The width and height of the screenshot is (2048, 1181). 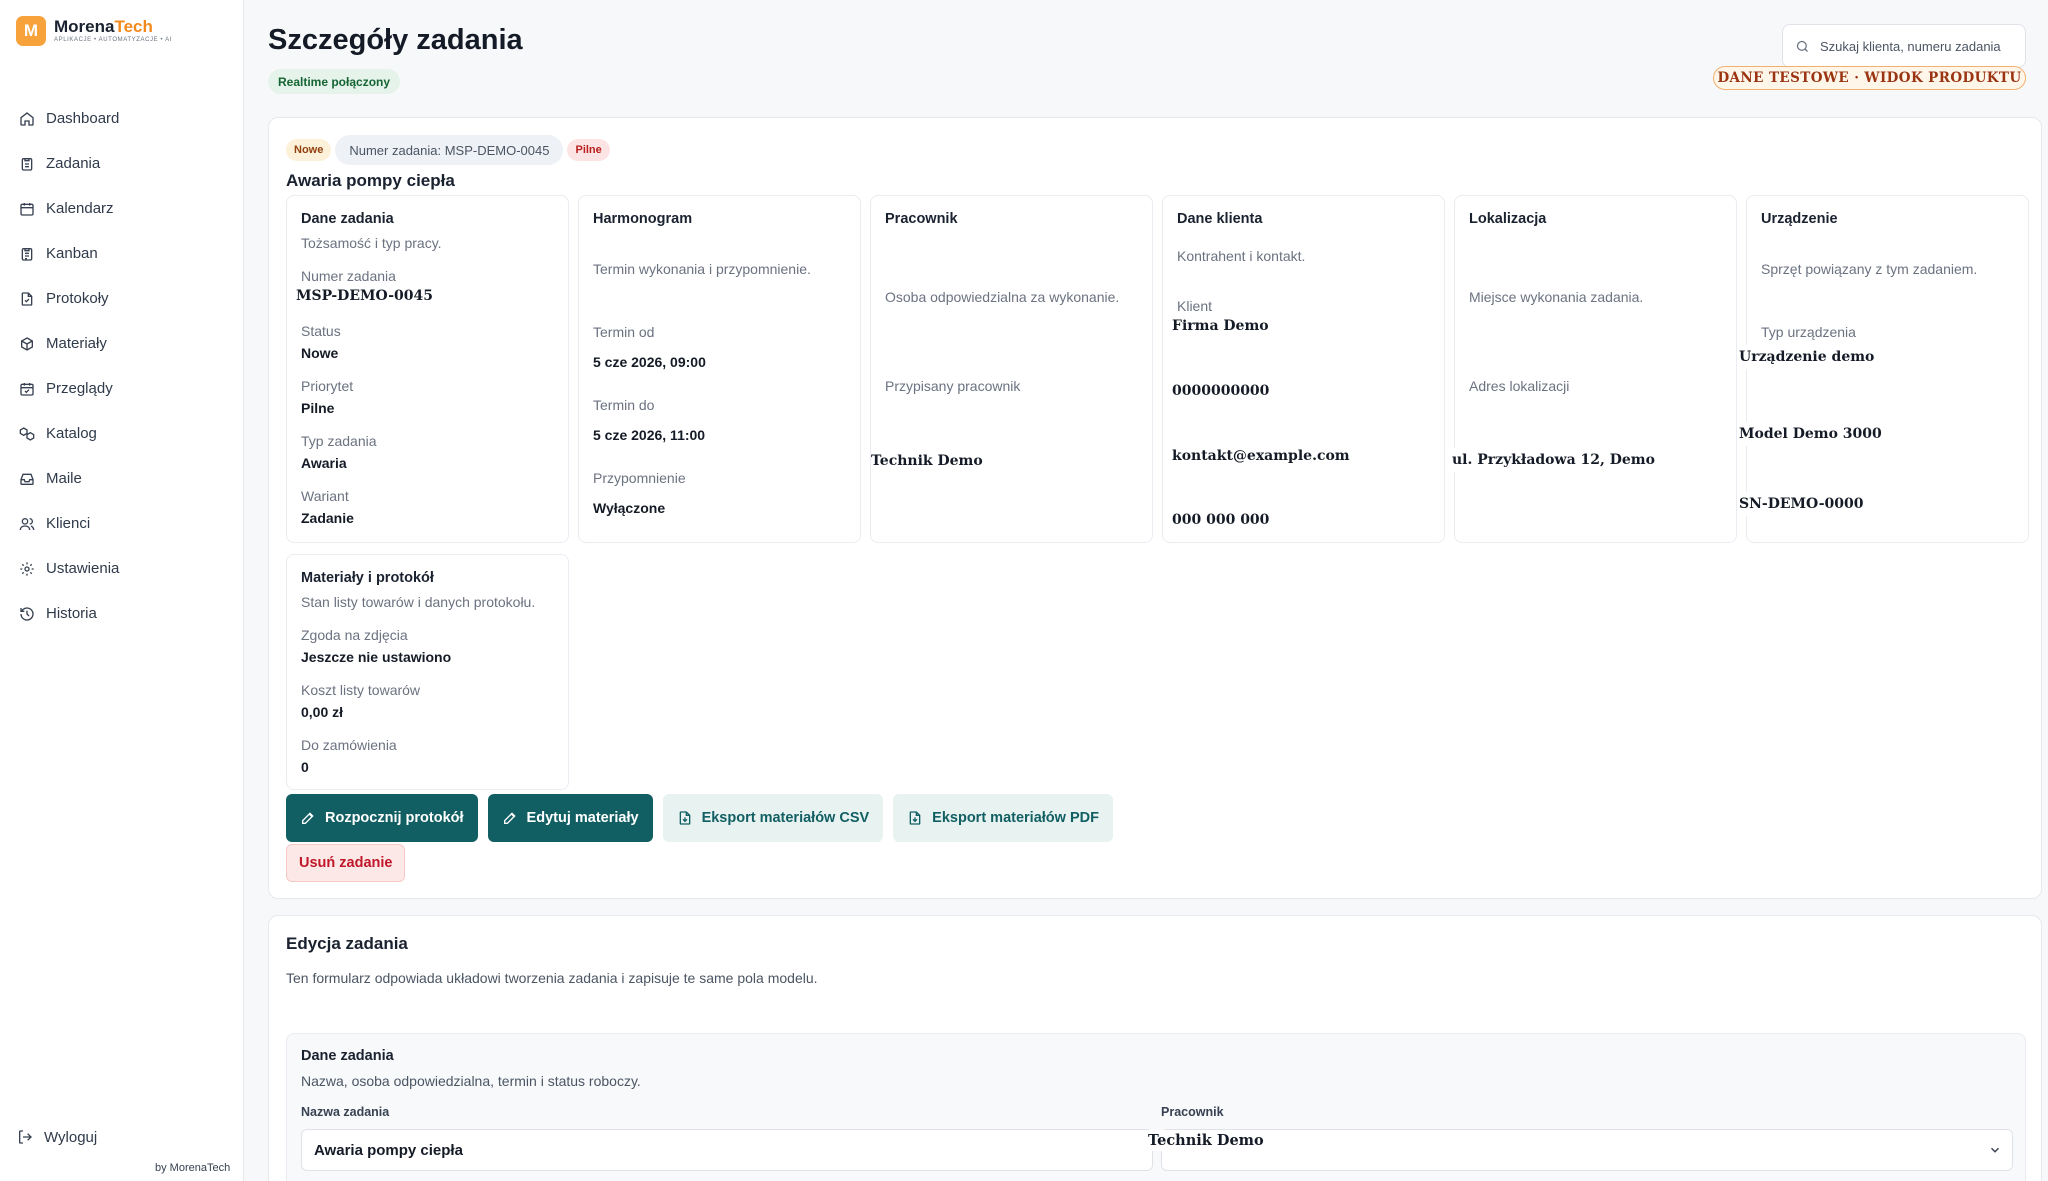 I want to click on search-input, so click(x=1915, y=46).